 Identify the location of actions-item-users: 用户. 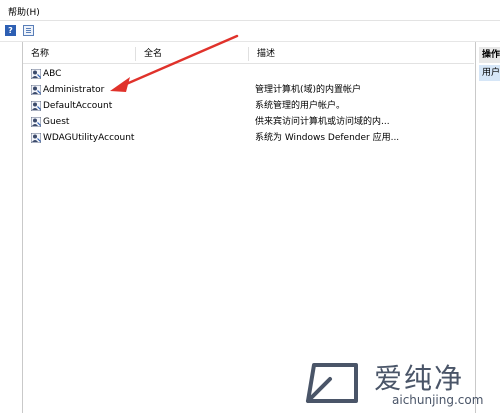
(489, 73).